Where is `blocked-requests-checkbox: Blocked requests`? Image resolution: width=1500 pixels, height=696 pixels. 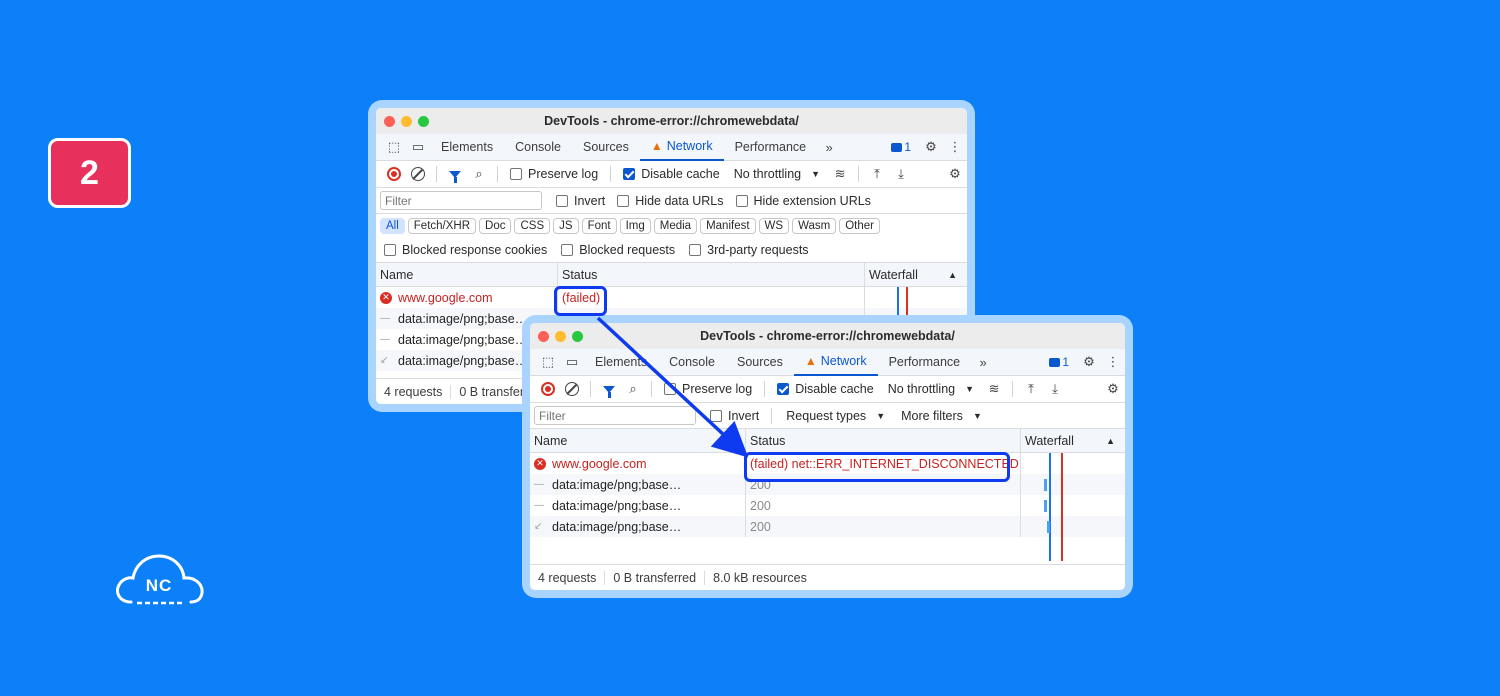 blocked-requests-checkbox: Blocked requests is located at coordinates (618, 250).